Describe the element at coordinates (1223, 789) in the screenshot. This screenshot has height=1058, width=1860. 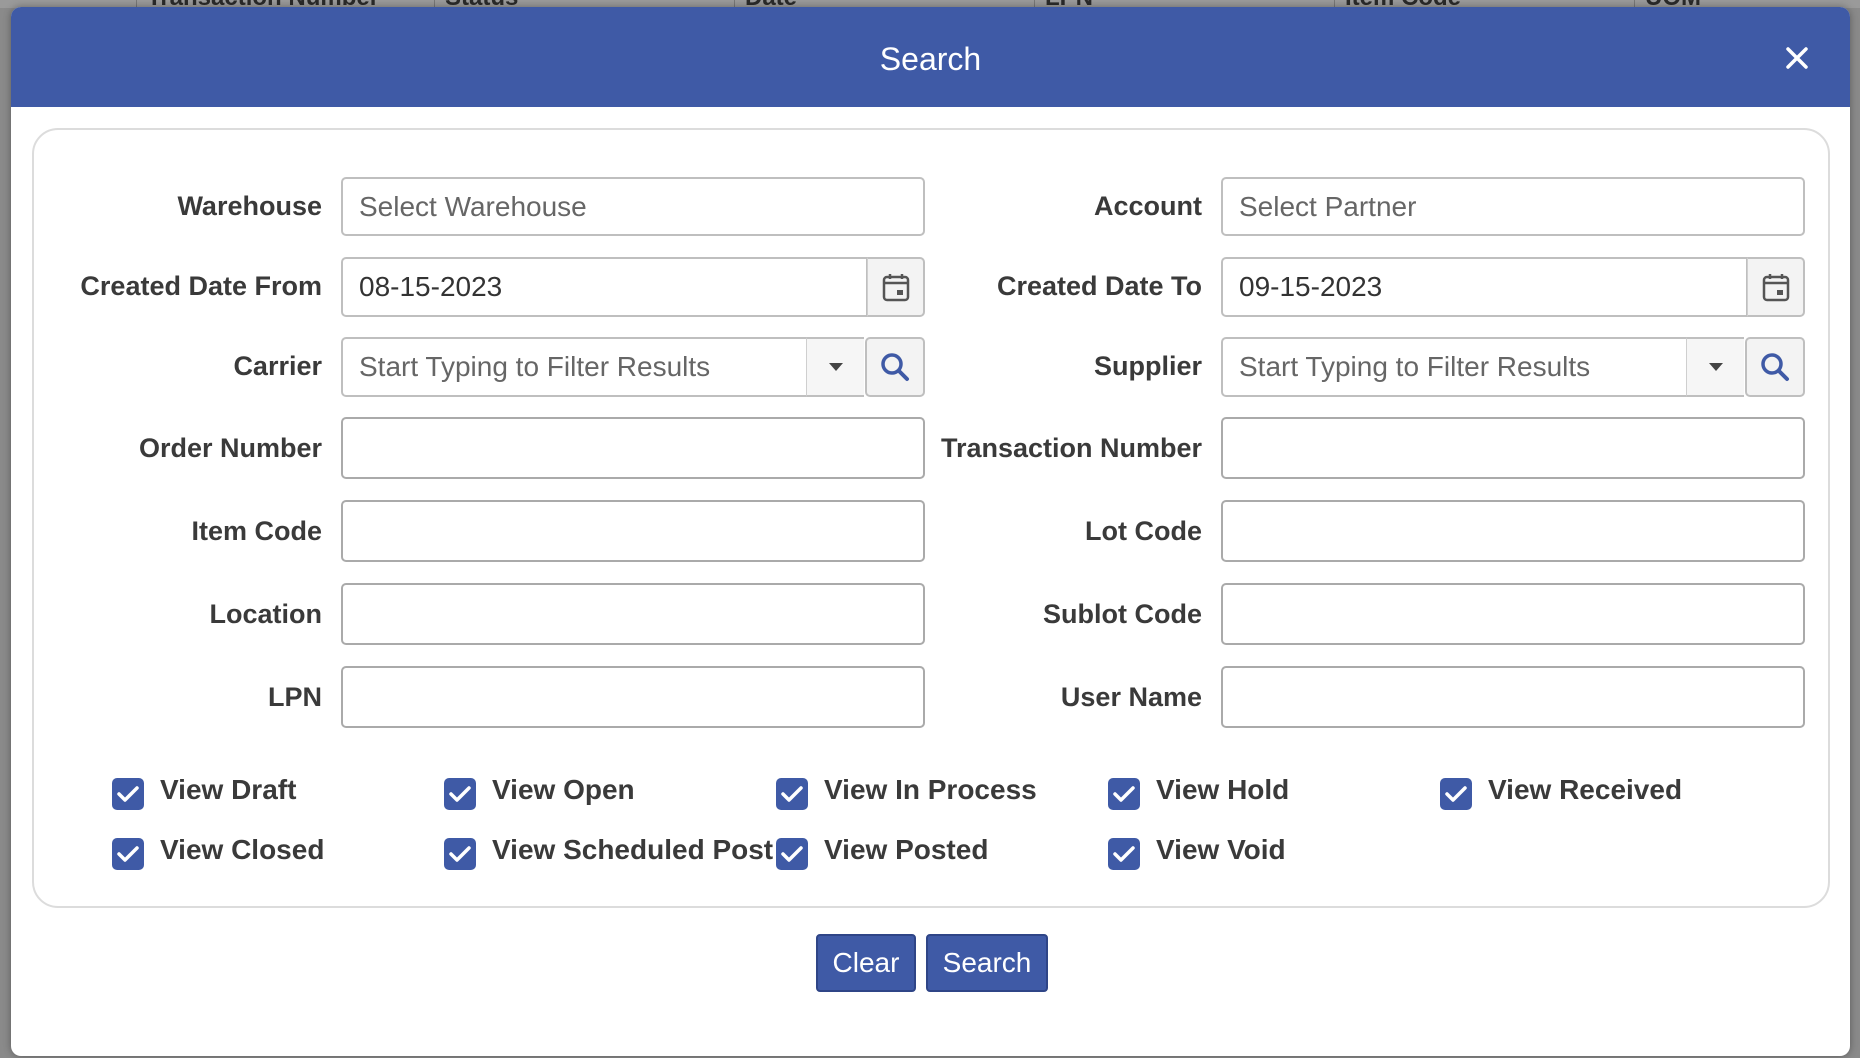
I see `view-hold-label: View Hold` at that location.